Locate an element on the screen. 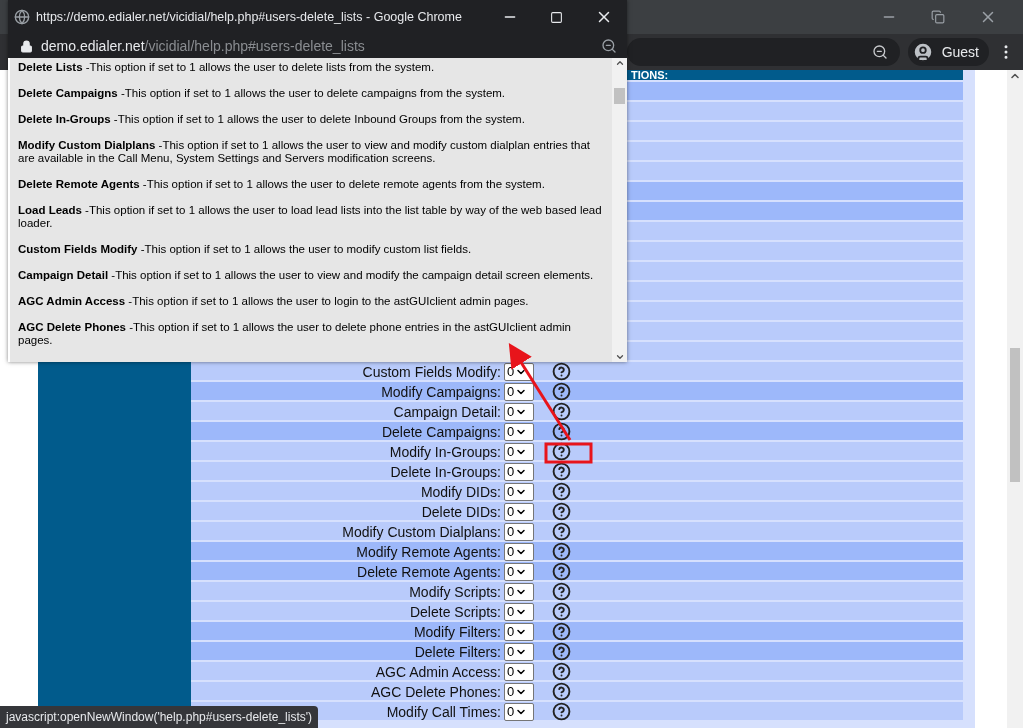  help-entry: Delete Remote Agents -This option if set to 1 allows the user to delete remote agents from the system. is located at coordinates (282, 184).